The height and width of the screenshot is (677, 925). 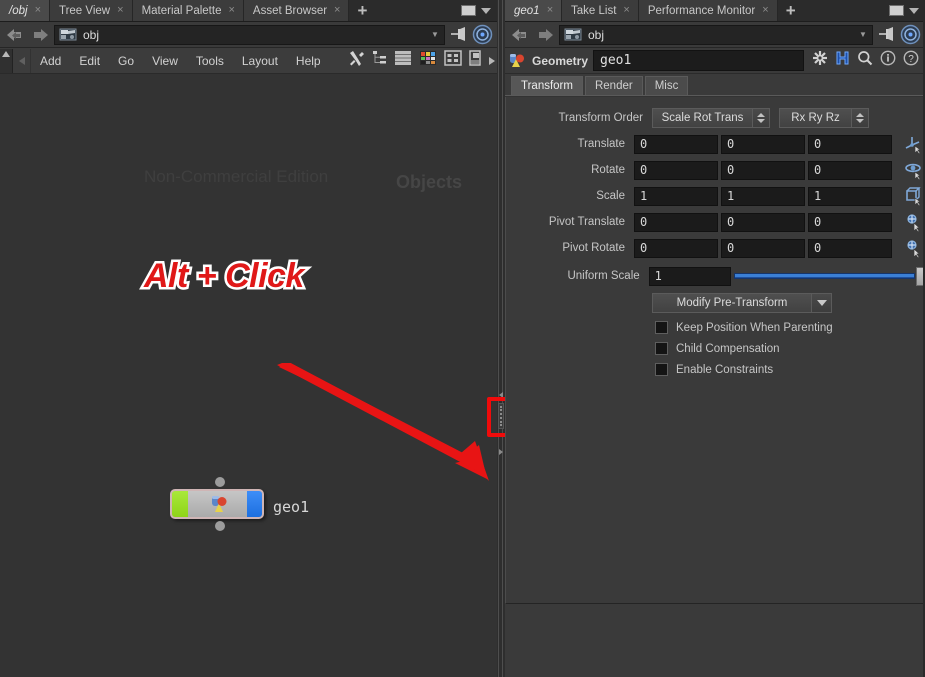 What do you see at coordinates (217, 504) in the screenshot?
I see `node-box` at bounding box center [217, 504].